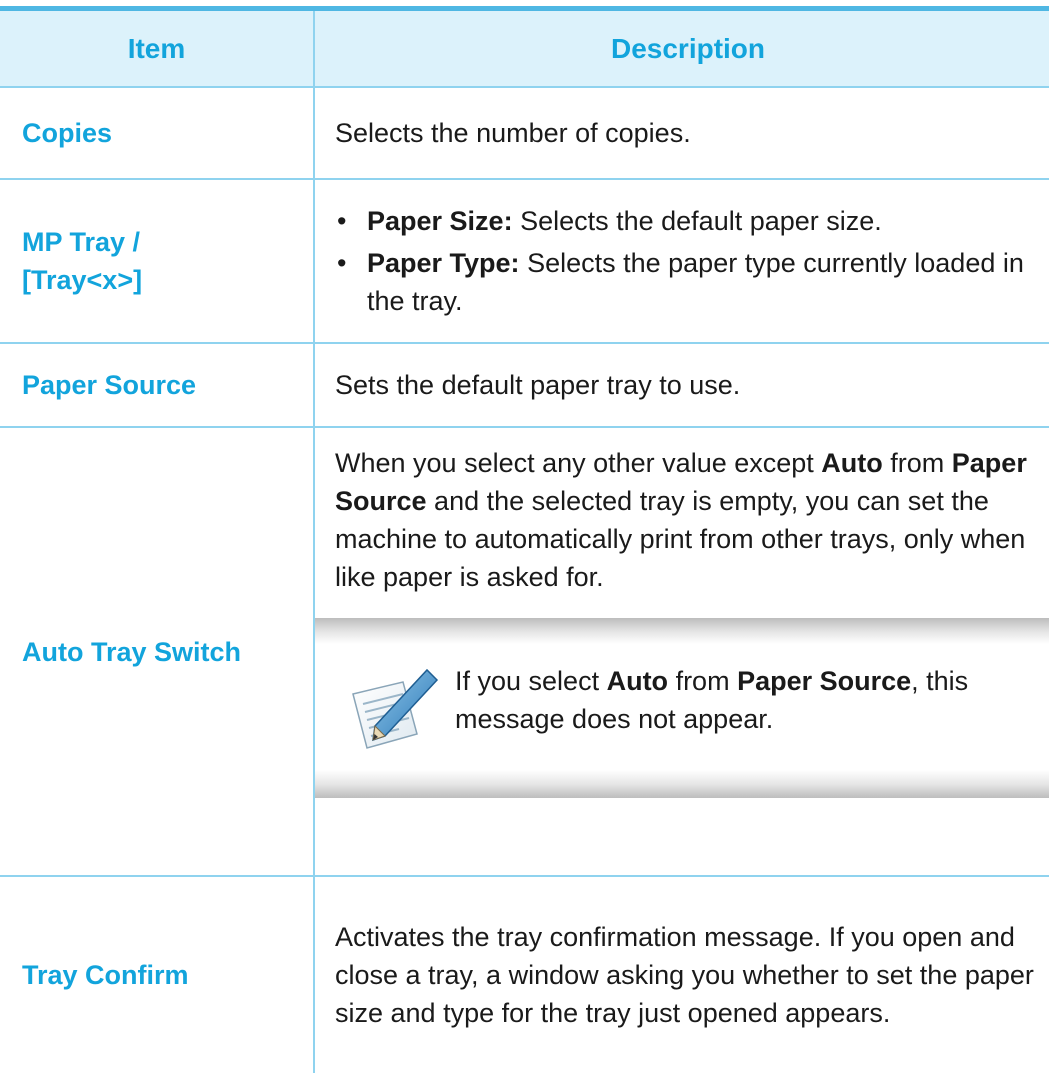 Image resolution: width=1049 pixels, height=1077 pixels. I want to click on note-pencil-icon, so click(395, 710).